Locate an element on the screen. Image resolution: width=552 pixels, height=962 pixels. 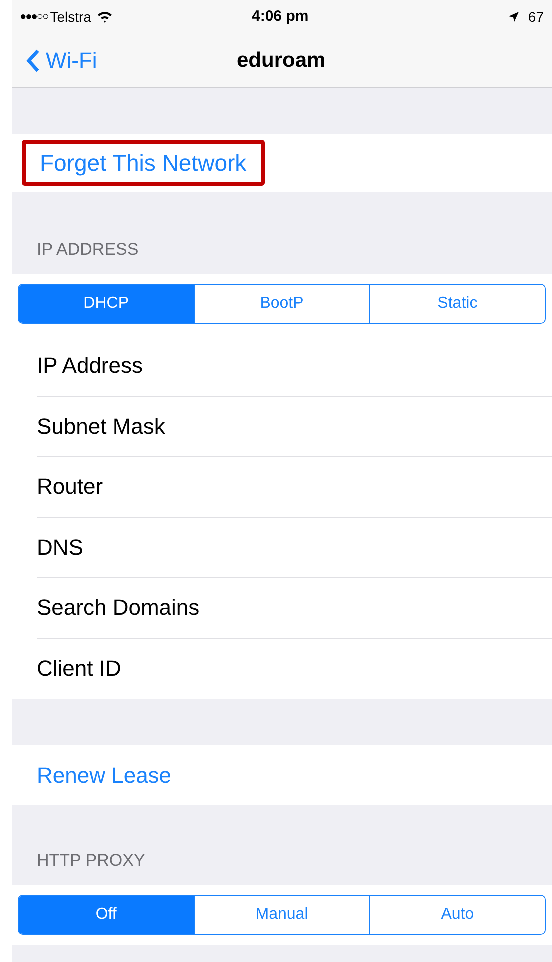
row-label: DNS is located at coordinates (60, 548).